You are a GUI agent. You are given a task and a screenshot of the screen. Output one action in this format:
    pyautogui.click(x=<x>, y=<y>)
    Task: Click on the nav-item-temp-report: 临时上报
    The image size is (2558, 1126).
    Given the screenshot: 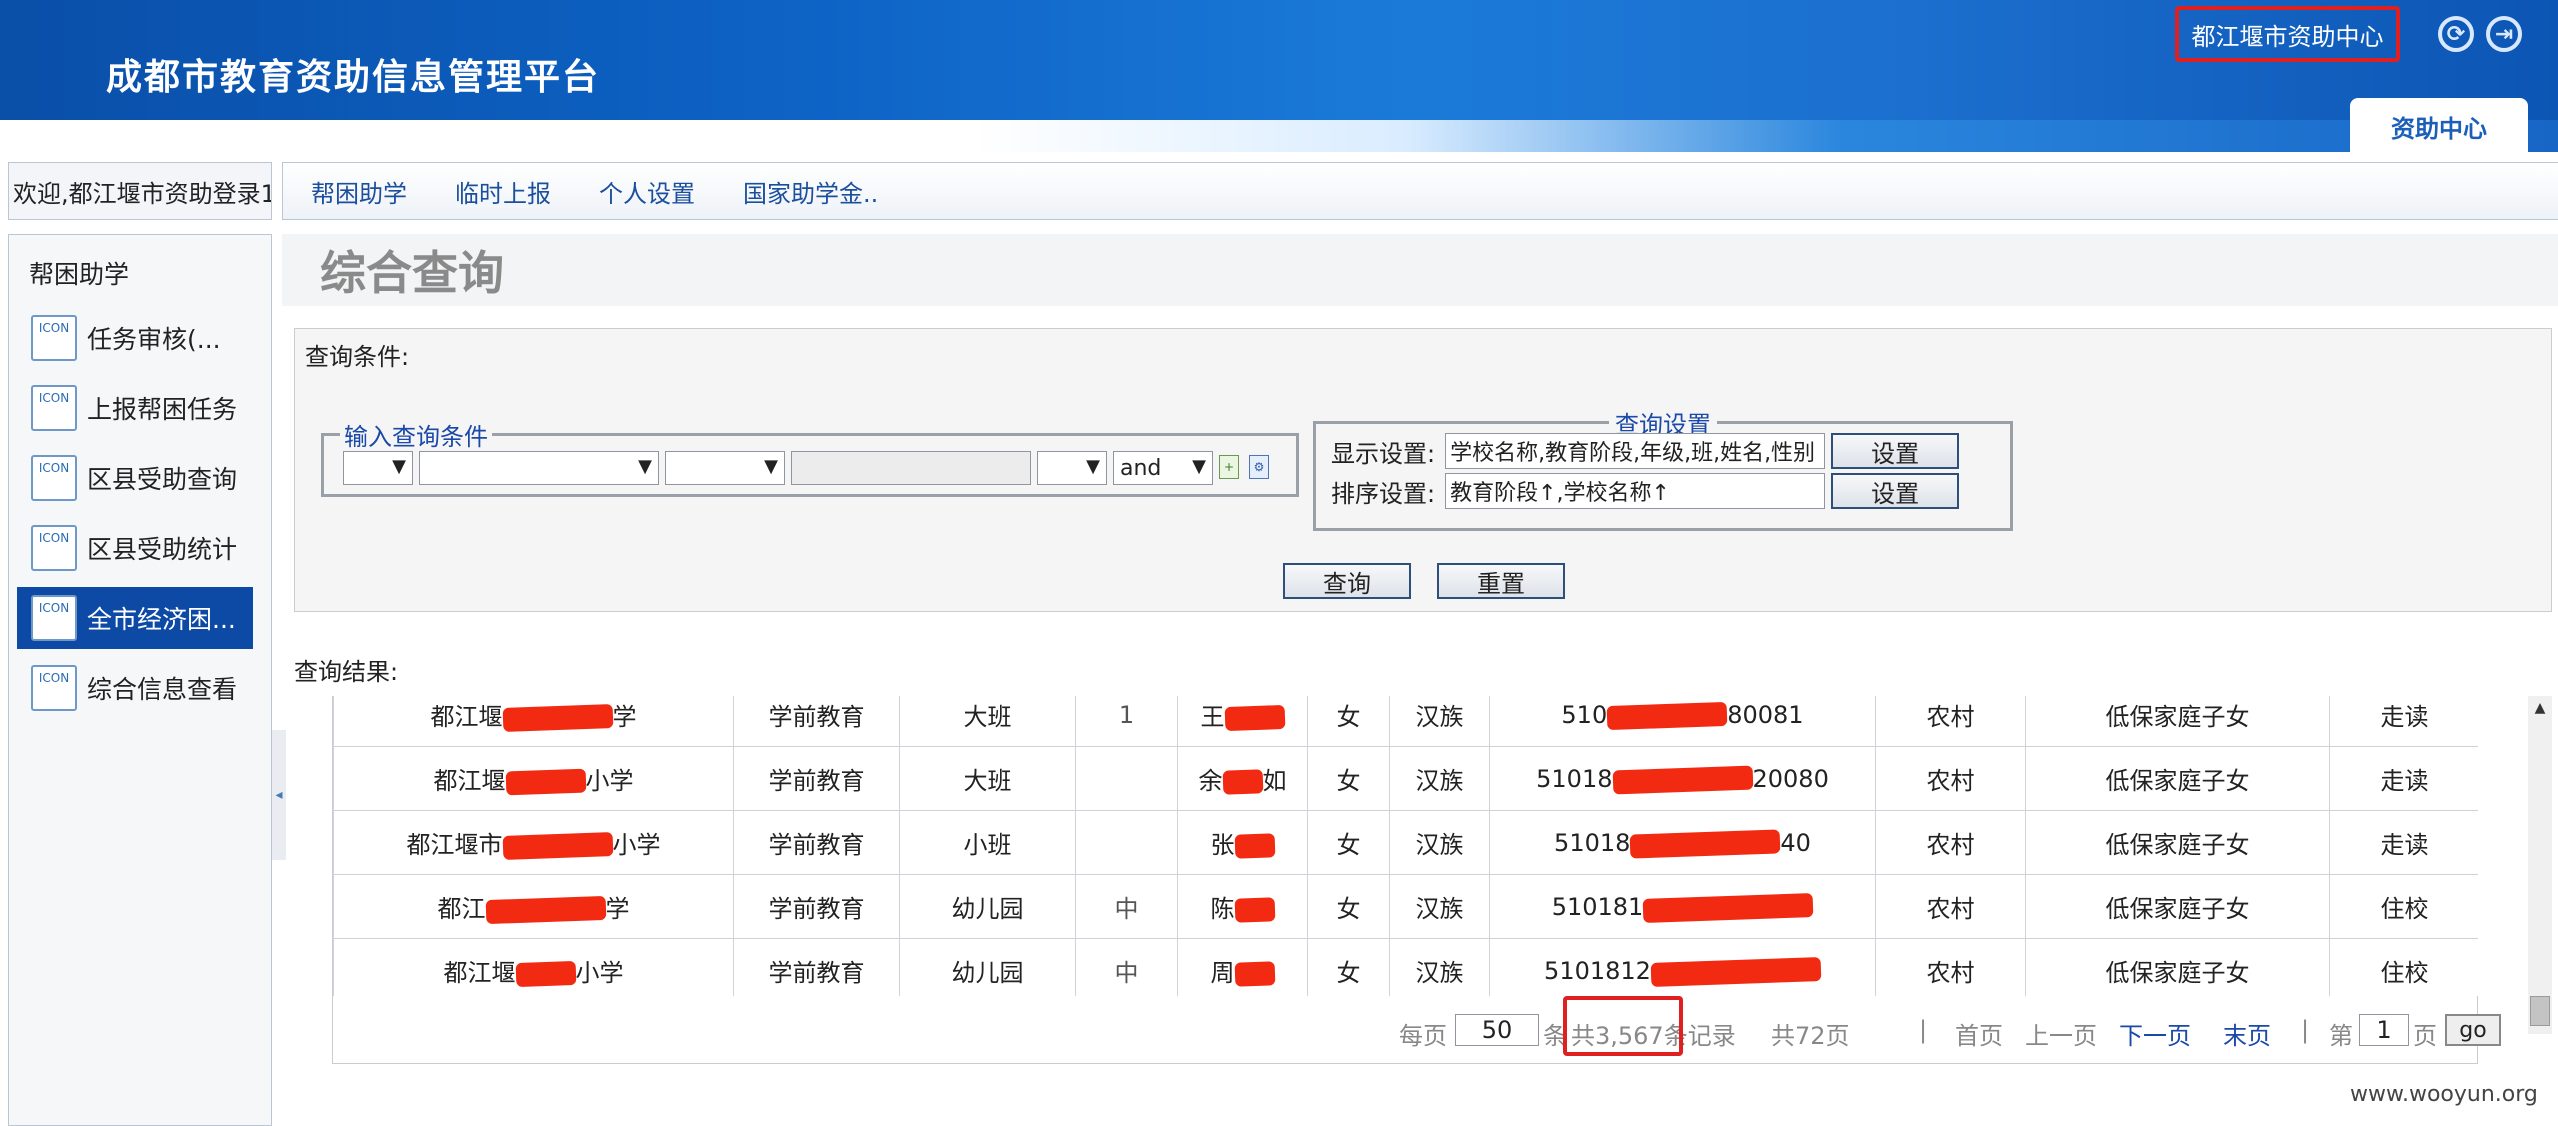 What is the action you would take?
    pyautogui.click(x=503, y=191)
    